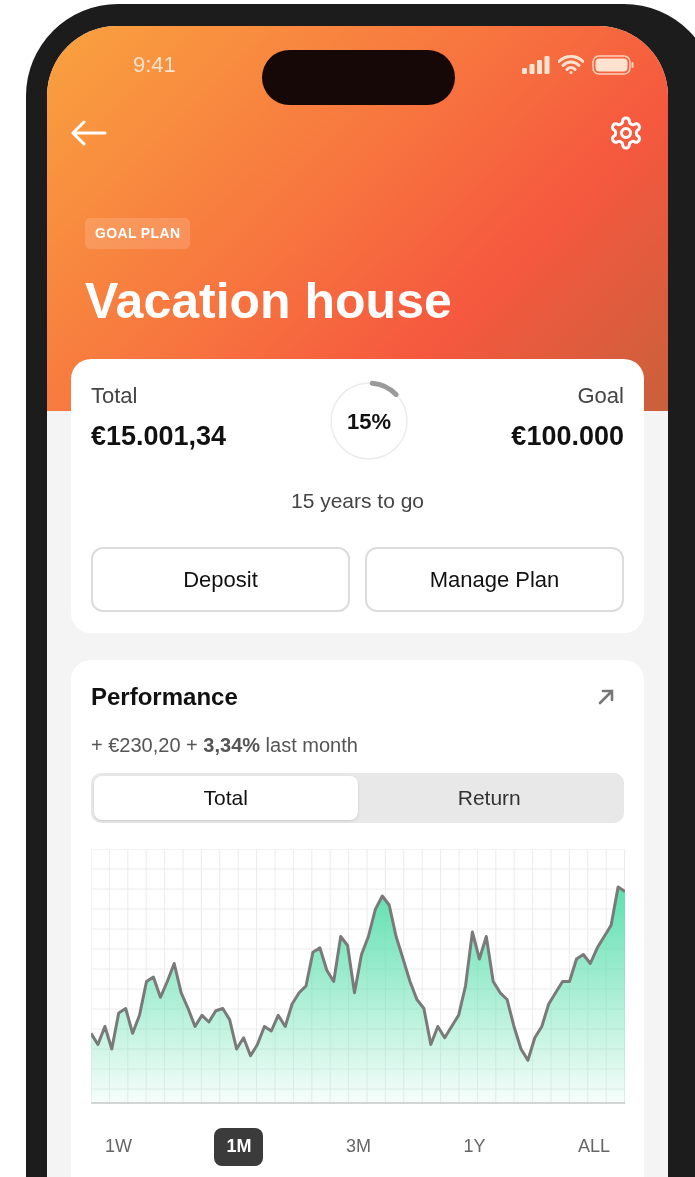 The width and height of the screenshot is (695, 1177). Describe the element at coordinates (154, 65) in the screenshot. I see `status-time: 9:41` at that location.